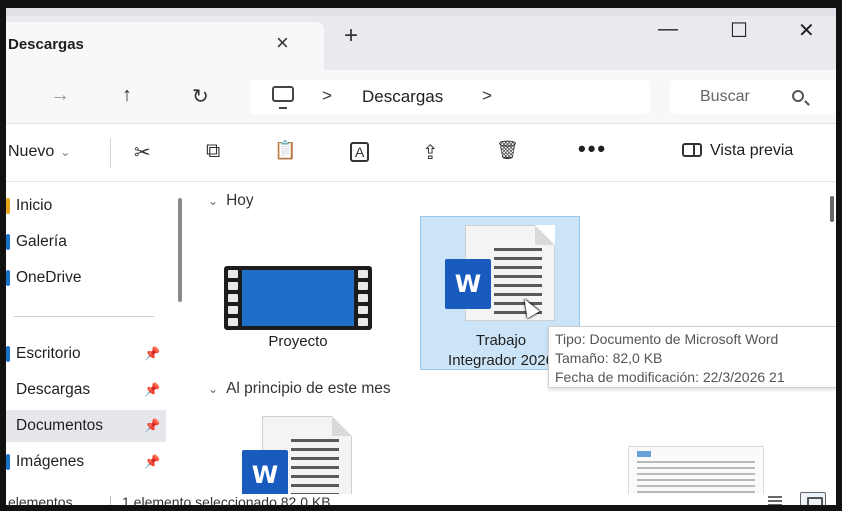  What do you see at coordinates (127, 95) in the screenshot?
I see `up-button: ↑` at bounding box center [127, 95].